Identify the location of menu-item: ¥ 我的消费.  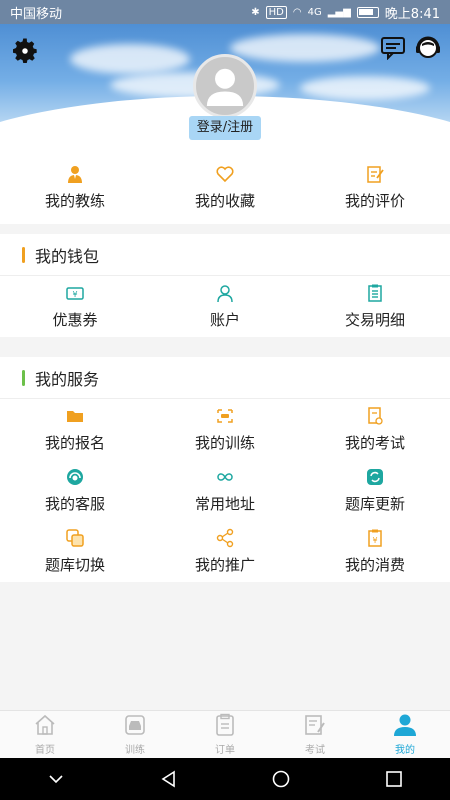
(375, 551).